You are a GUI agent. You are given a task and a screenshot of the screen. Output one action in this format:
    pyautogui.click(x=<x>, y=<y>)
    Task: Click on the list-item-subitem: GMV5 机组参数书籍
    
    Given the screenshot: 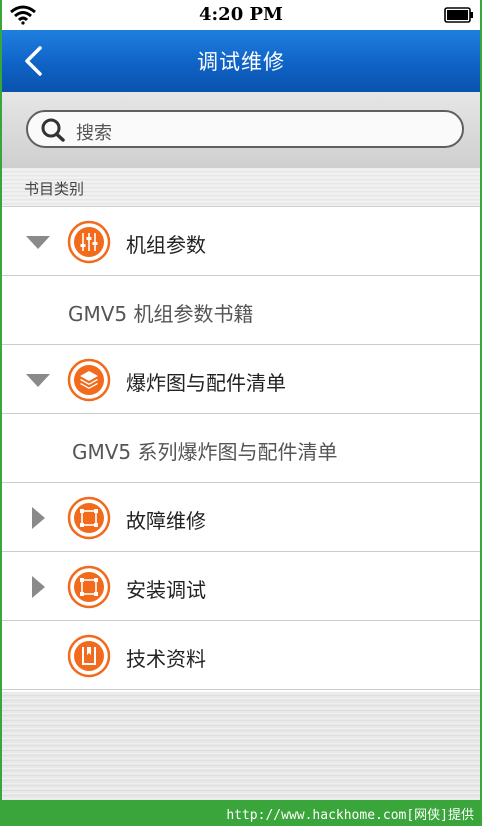 What is the action you would take?
    pyautogui.click(x=241, y=310)
    